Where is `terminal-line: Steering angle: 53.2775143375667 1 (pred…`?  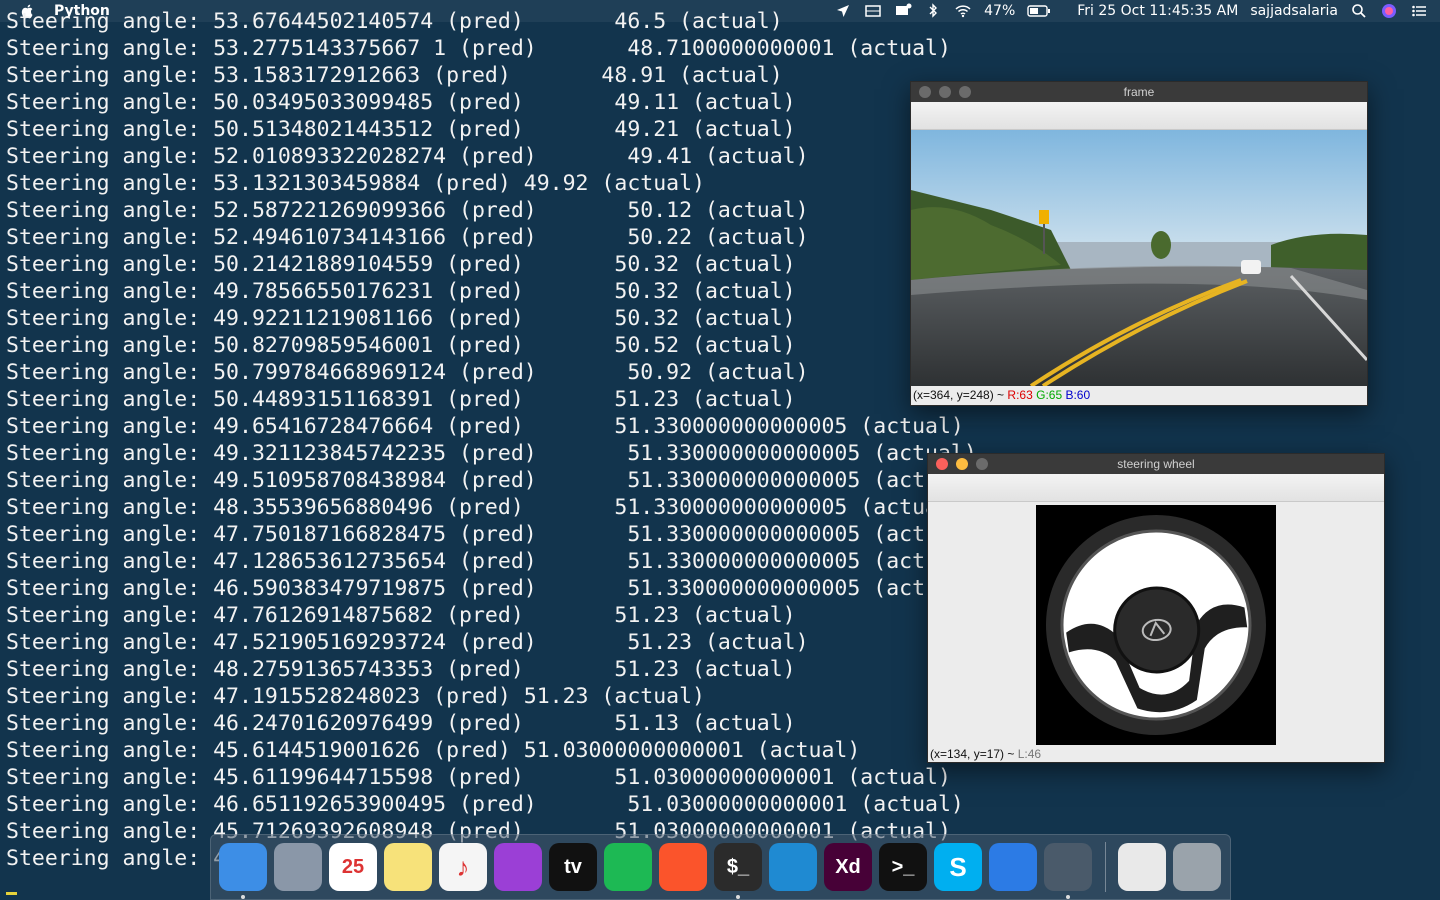
terminal-line: Steering angle: 53.2775143375667 1 (pred… is located at coordinates (478, 48).